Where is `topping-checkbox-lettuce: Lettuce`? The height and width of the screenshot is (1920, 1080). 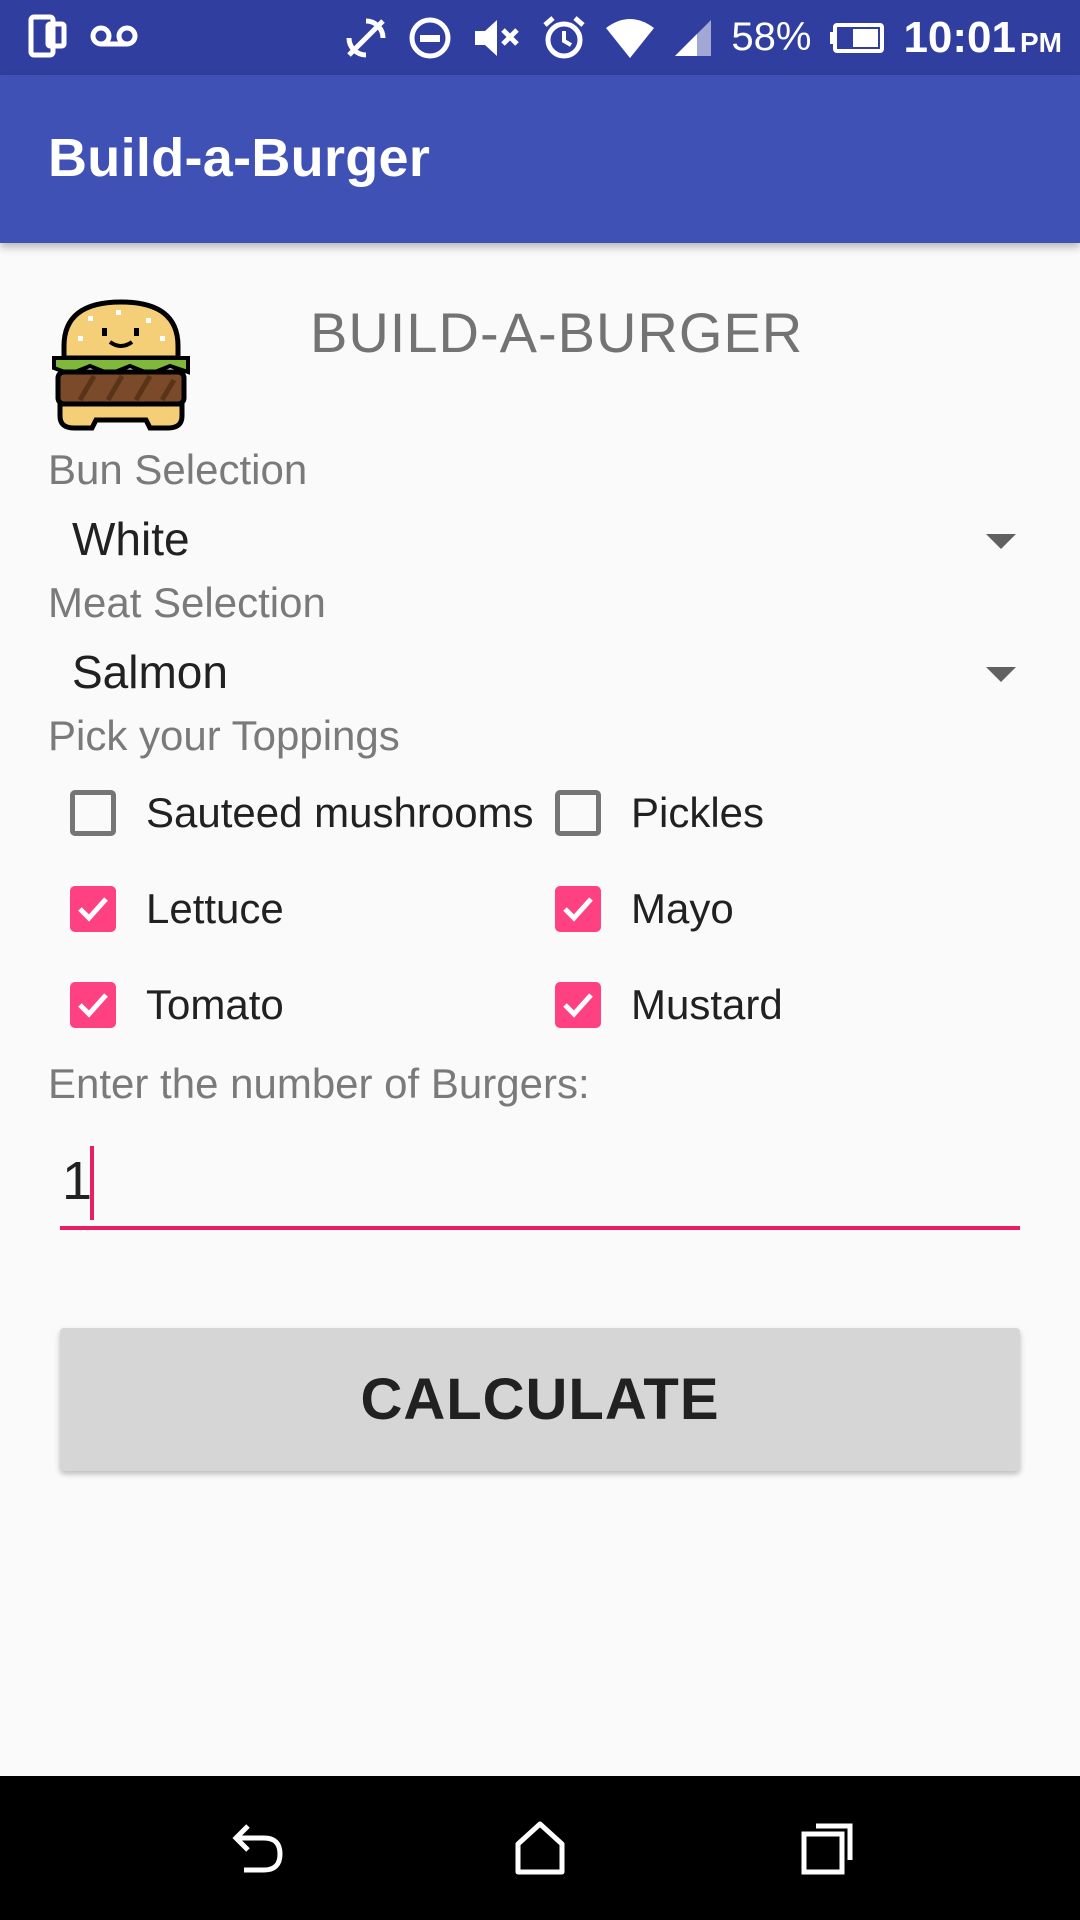
topping-checkbox-lettuce: Lettuce is located at coordinates (177, 909).